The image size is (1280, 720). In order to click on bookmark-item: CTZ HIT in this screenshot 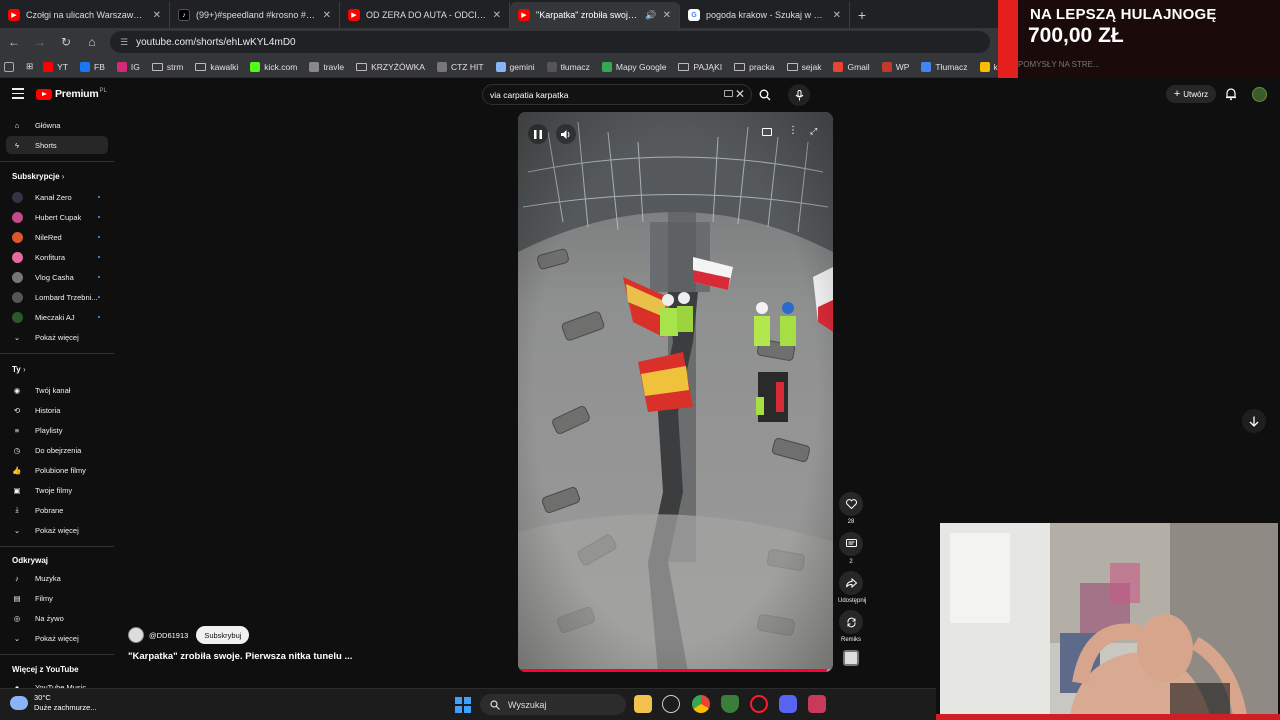, I will do `click(460, 66)`.